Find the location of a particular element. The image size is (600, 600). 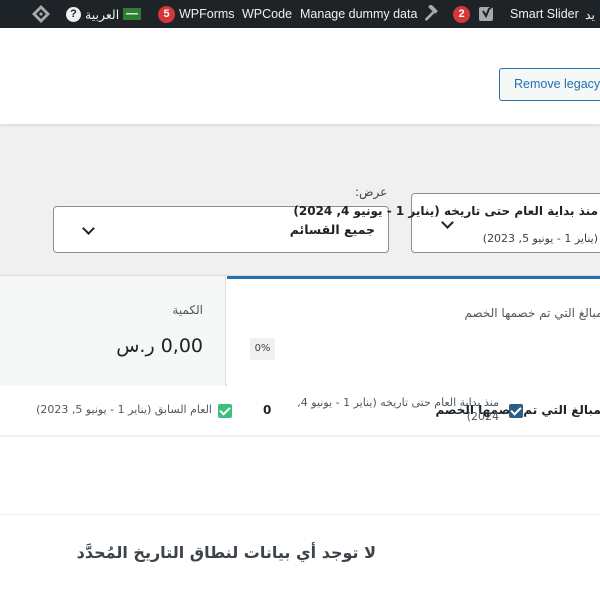

previous-period-checkbox is located at coordinates (225, 411).